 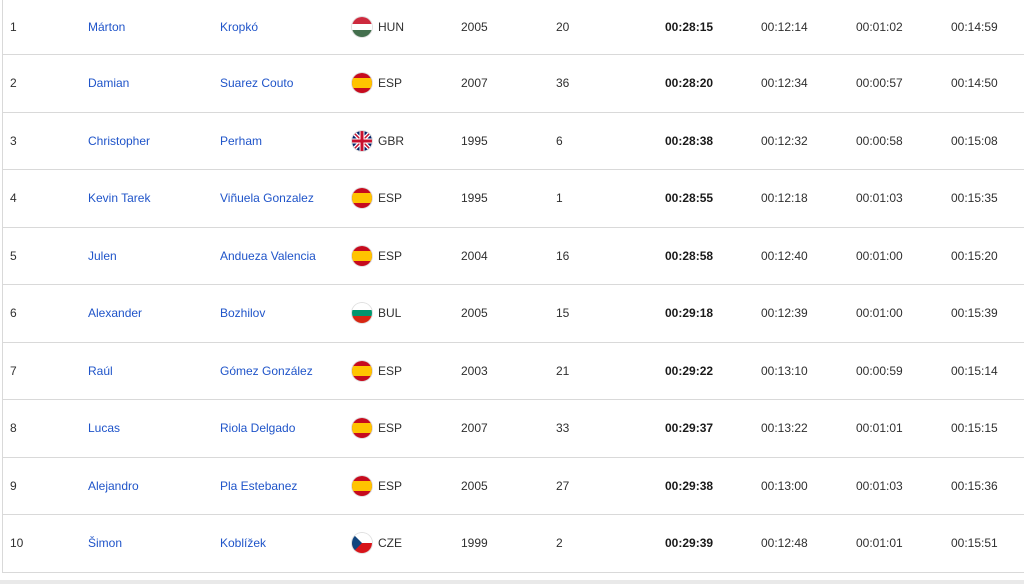 What do you see at coordinates (563, 370) in the screenshot?
I see `bib-number: 21` at bounding box center [563, 370].